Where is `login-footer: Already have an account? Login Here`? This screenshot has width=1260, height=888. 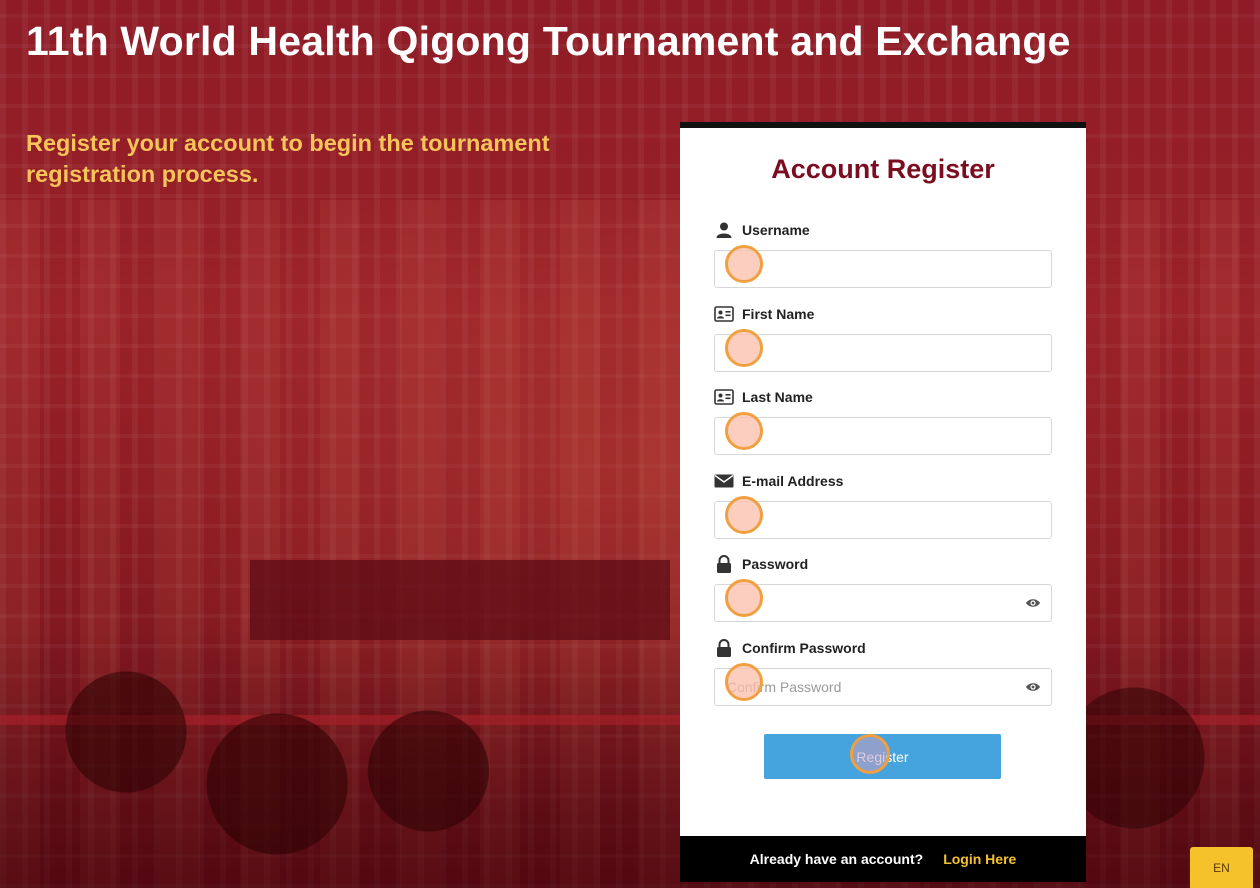
login-footer: Already have an account? Login Here is located at coordinates (883, 859).